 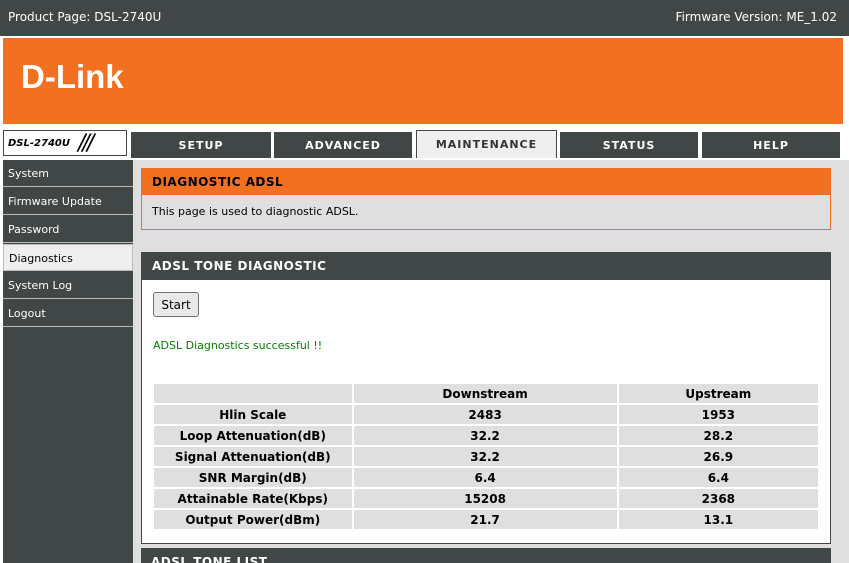 I want to click on table-header: Upstream, so click(x=718, y=393).